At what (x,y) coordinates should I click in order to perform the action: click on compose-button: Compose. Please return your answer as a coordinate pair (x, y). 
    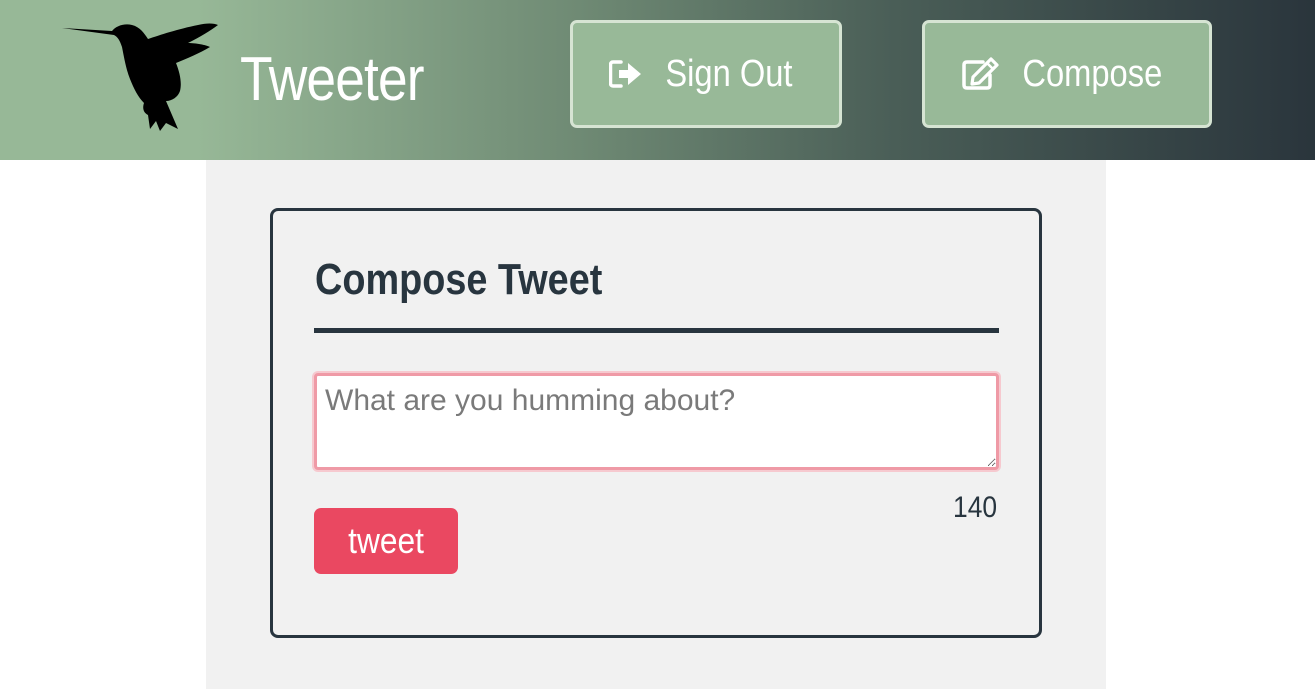
    Looking at the image, I should click on (1067, 74).